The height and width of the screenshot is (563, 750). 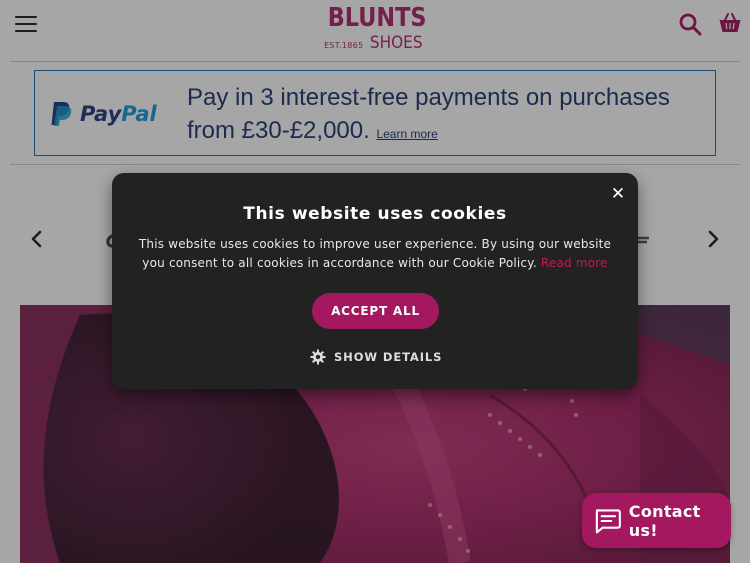 I want to click on chat-icon, so click(x=608, y=521).